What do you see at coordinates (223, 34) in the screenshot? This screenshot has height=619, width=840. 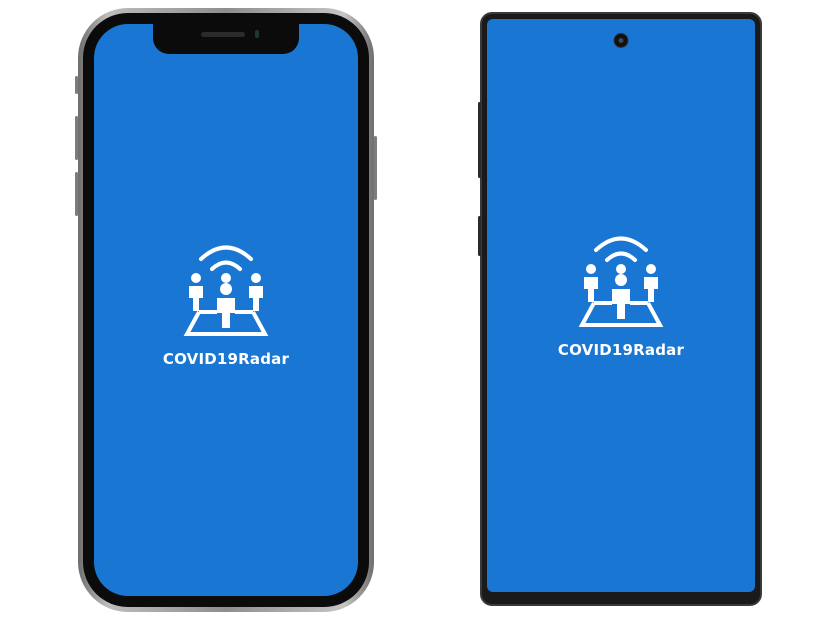 I see `speaker-grille` at bounding box center [223, 34].